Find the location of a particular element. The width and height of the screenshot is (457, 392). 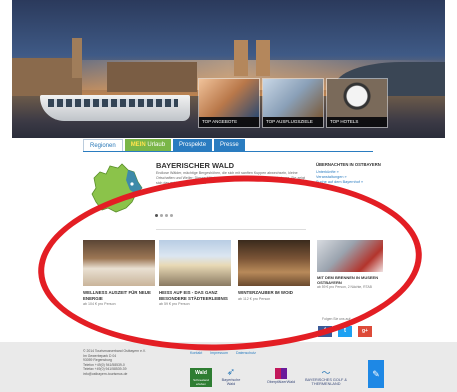

map-marker-icon is located at coordinates (132, 184).